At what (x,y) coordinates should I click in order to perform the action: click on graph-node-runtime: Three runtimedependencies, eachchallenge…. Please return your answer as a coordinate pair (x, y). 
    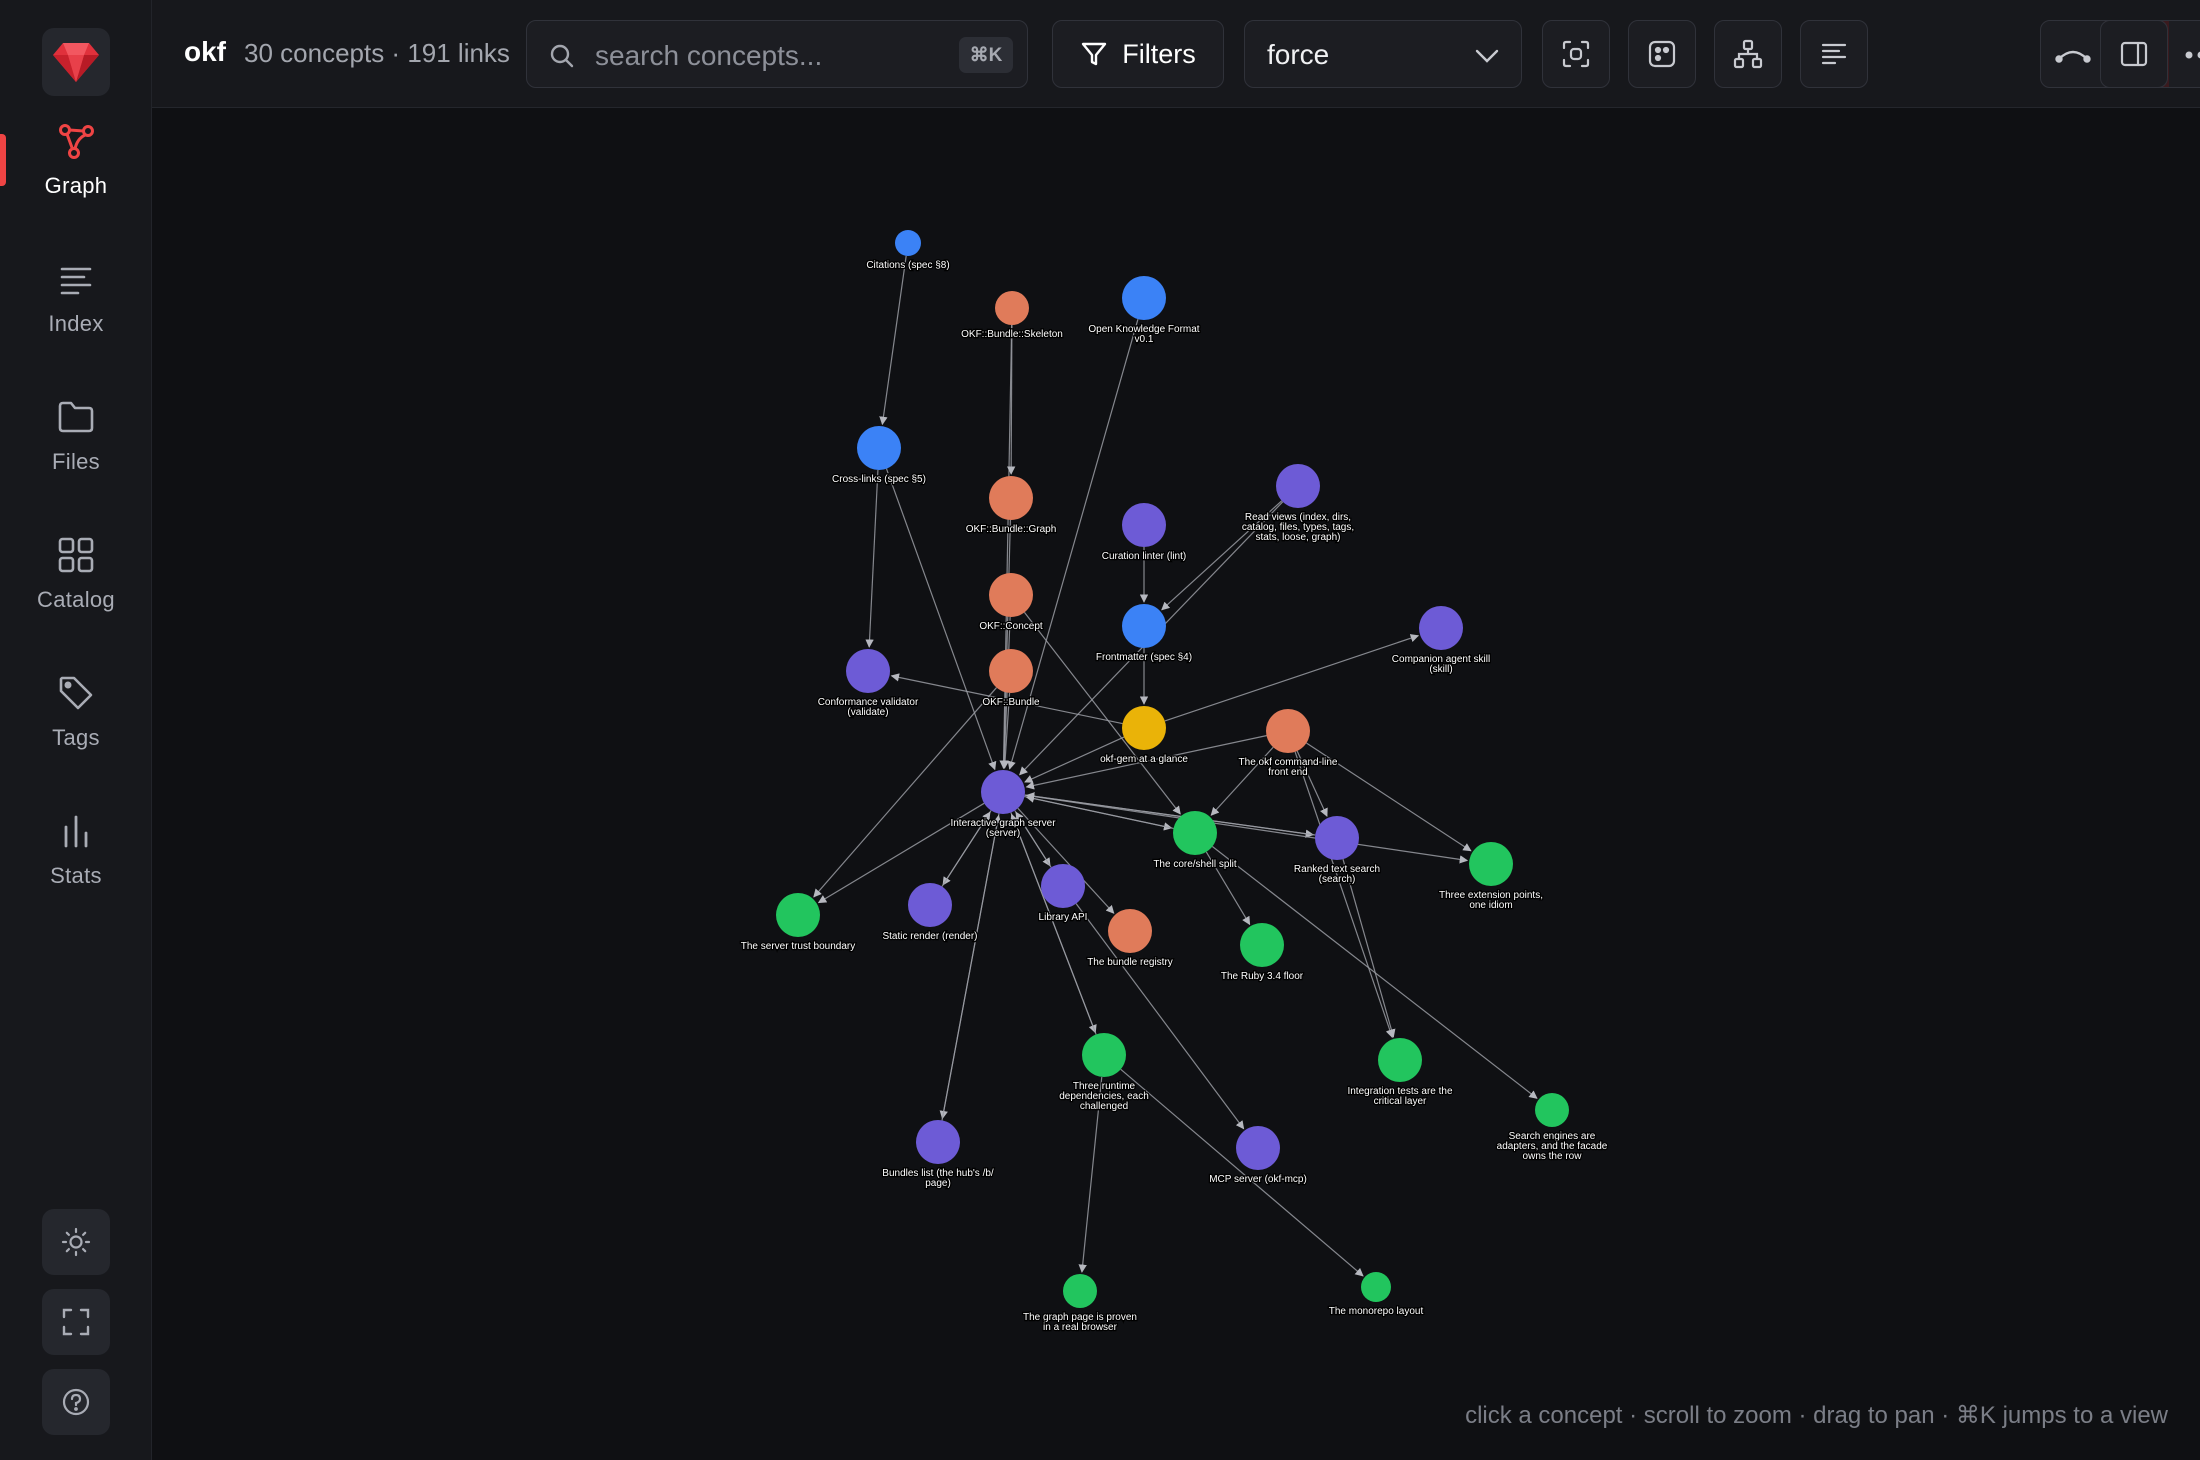
    Looking at the image, I should click on (1104, 1073).